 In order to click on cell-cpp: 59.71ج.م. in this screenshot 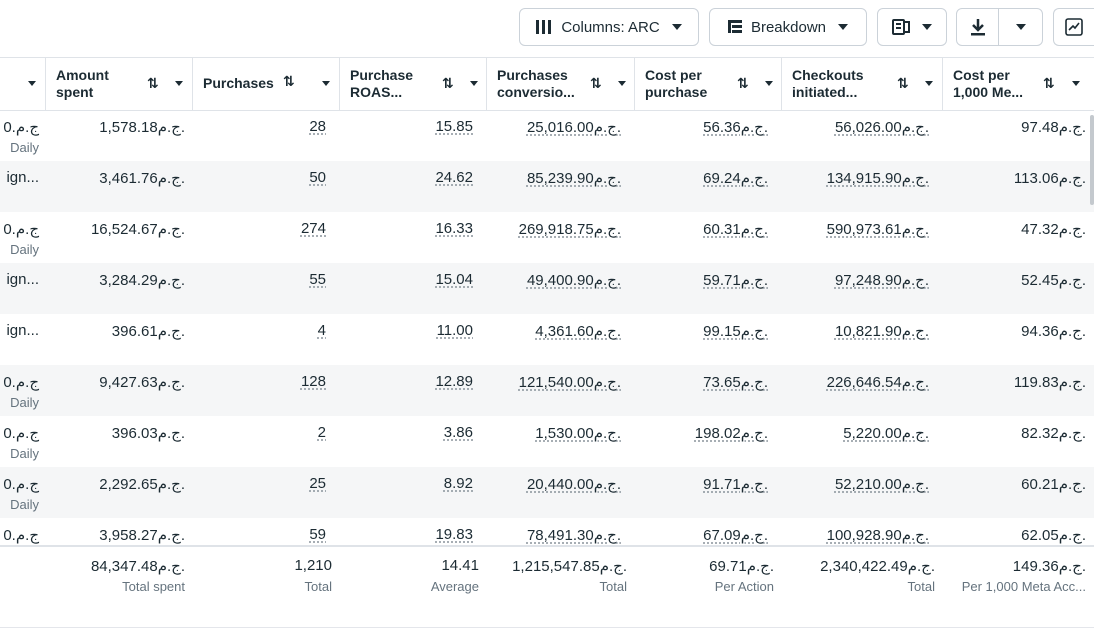, I will do `click(708, 288)`.